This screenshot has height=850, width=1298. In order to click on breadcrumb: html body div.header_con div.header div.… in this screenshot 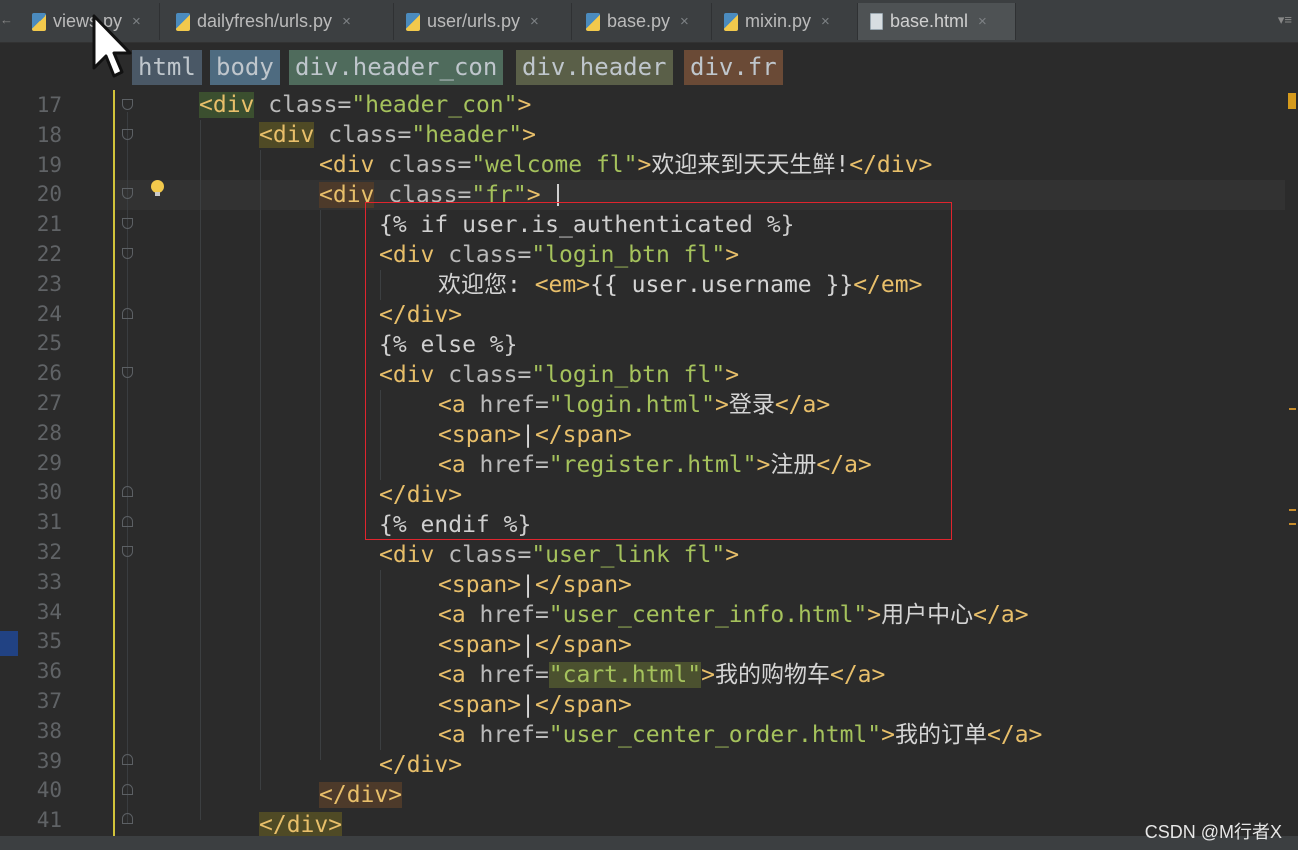, I will do `click(649, 66)`.